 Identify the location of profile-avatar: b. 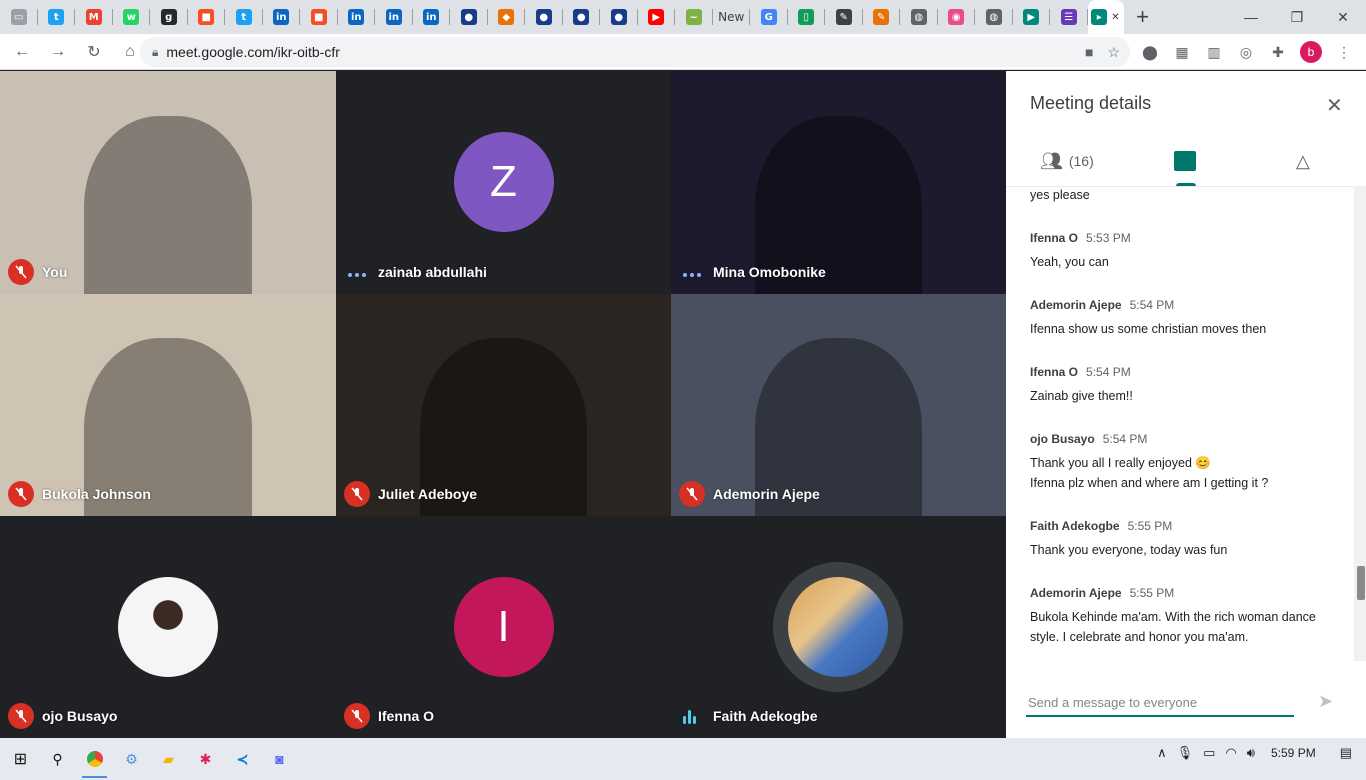
(1311, 52).